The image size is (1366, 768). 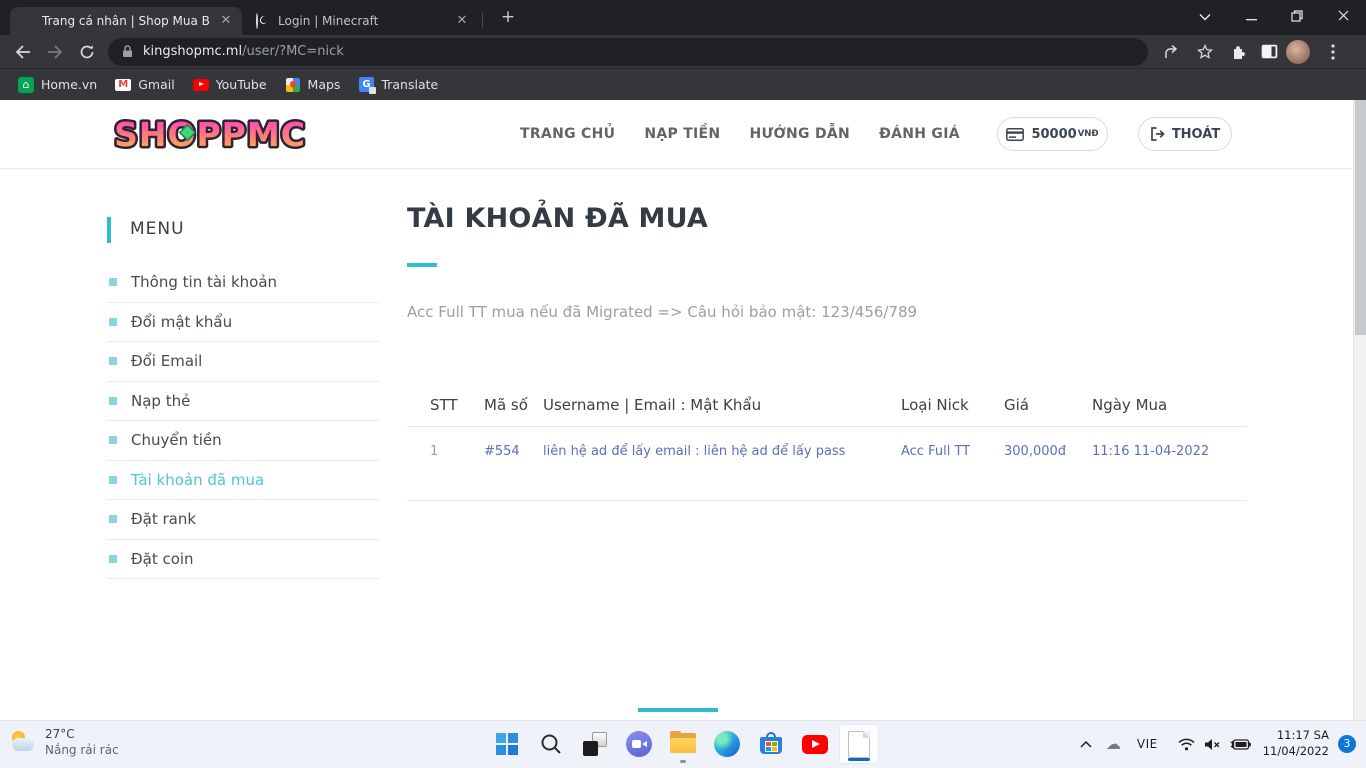 I want to click on window-minimize-button, so click(x=1251, y=17).